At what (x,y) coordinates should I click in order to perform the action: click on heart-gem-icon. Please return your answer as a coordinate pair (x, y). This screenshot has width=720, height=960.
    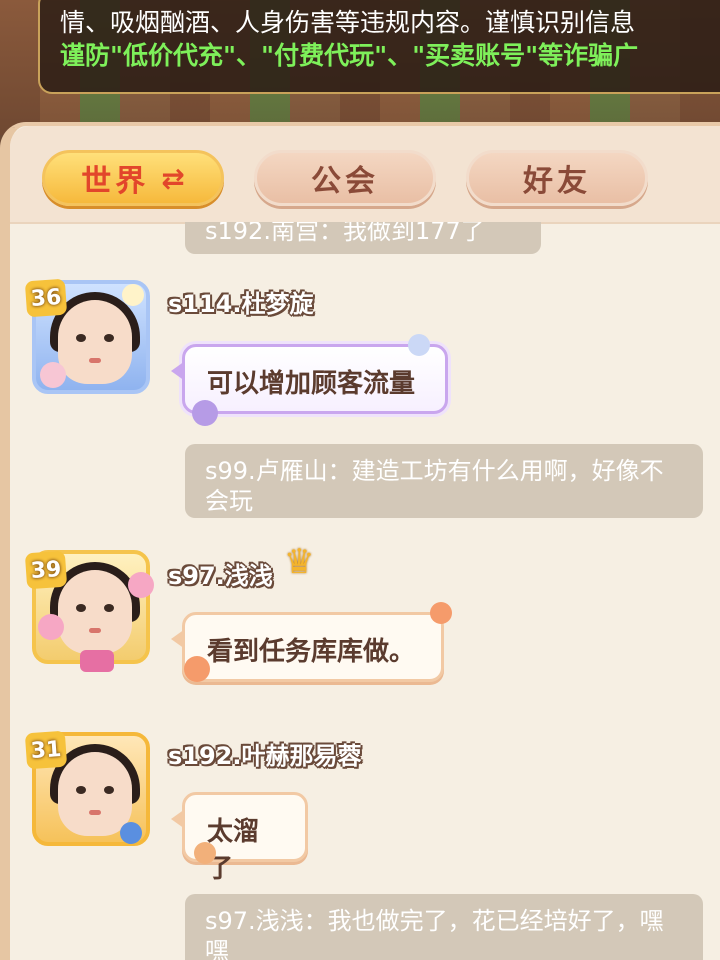
    Looking at the image, I should click on (97, 661).